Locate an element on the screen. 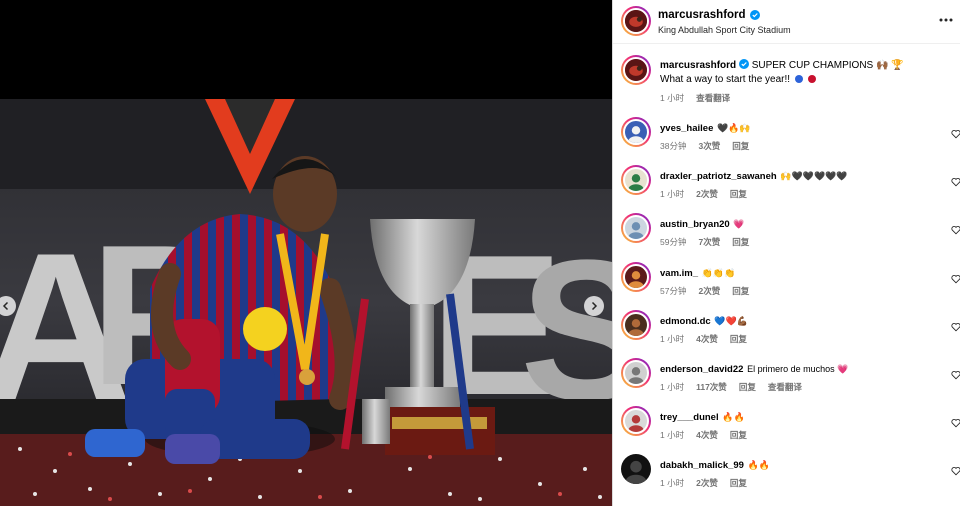  comment-likes: 3次赞 is located at coordinates (709, 146).